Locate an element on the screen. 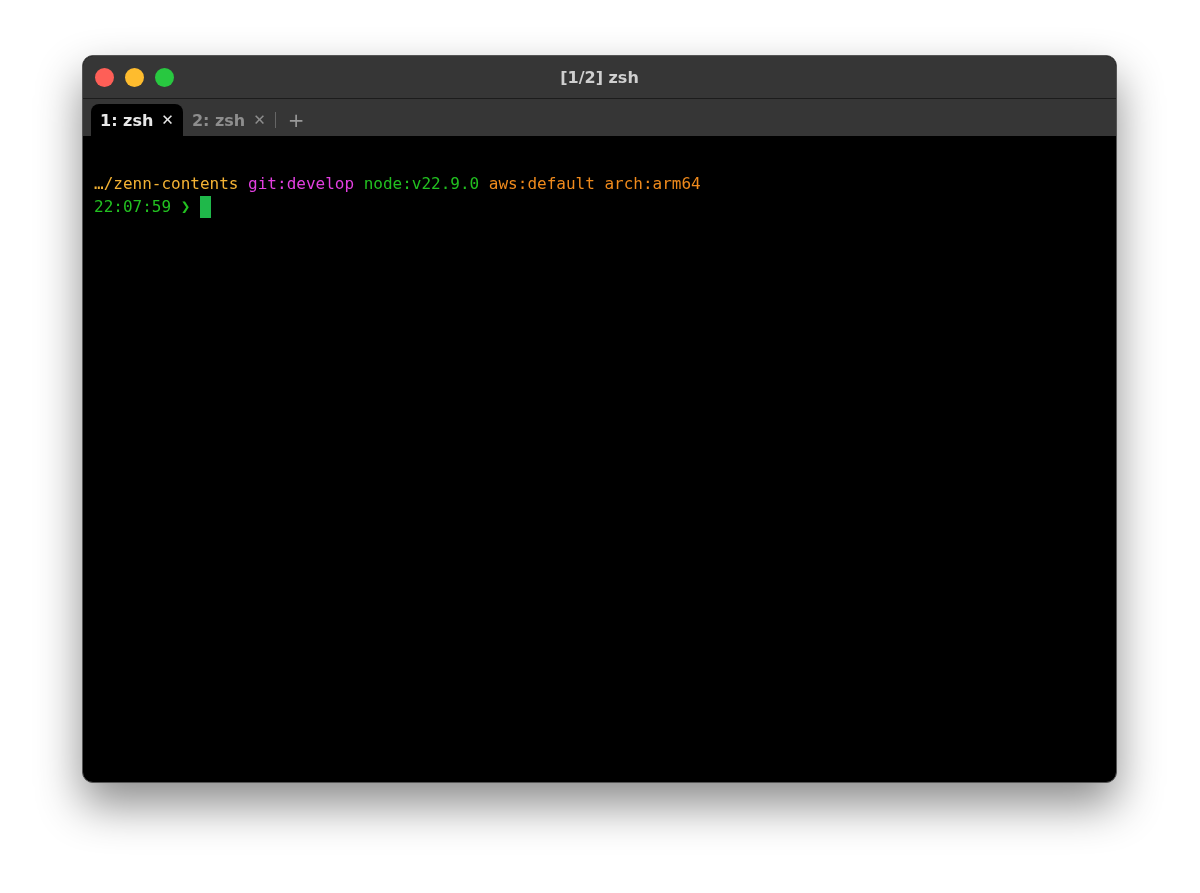  prompt-text: 22:07:59 is located at coordinates (133, 207).